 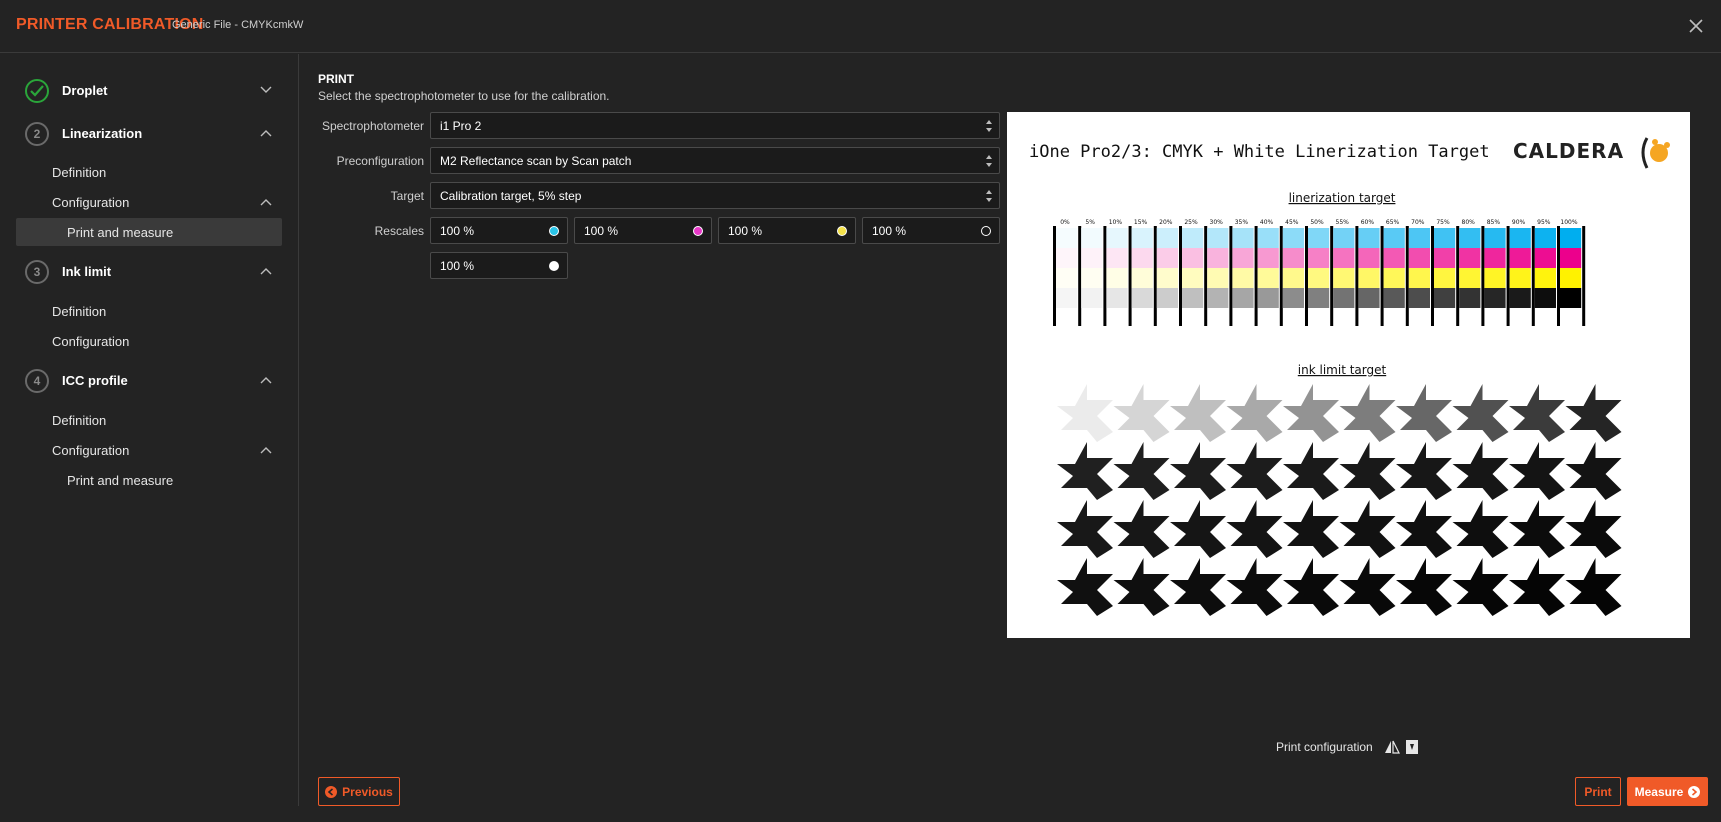 I want to click on percent-label: 35%, so click(x=1242, y=222).